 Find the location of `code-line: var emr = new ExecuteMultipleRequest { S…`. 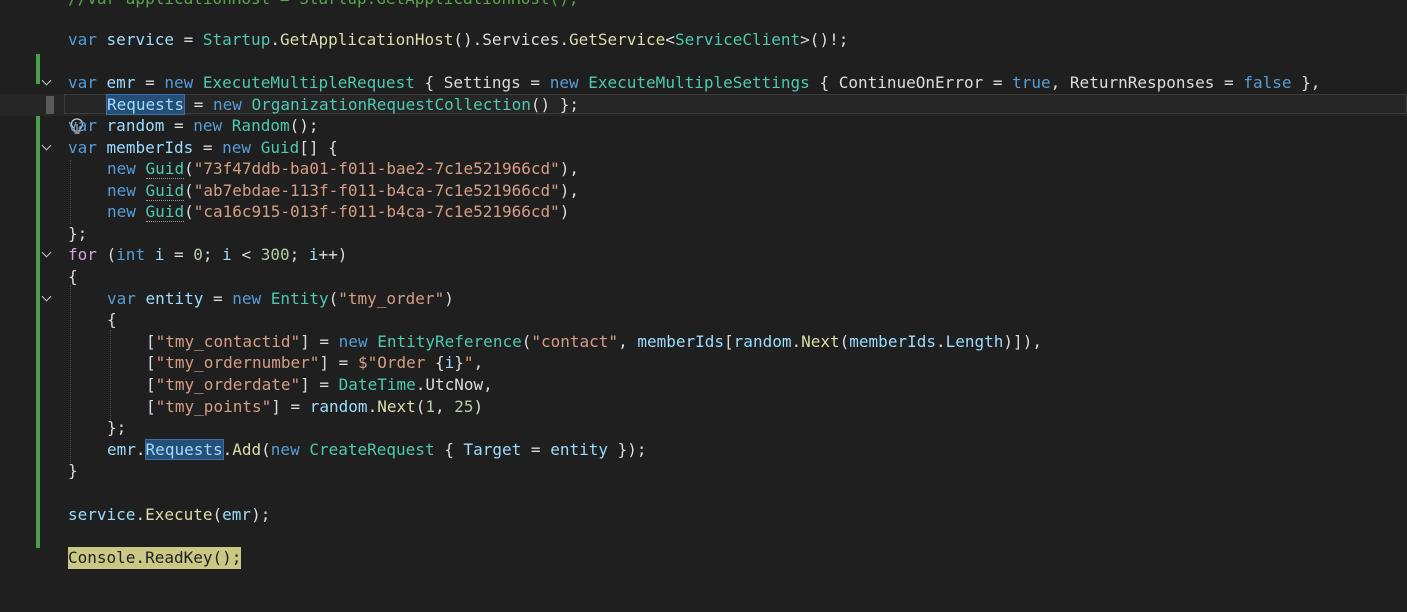

code-line: var emr = new ExecuteMultipleRequest { S… is located at coordinates (703, 83).